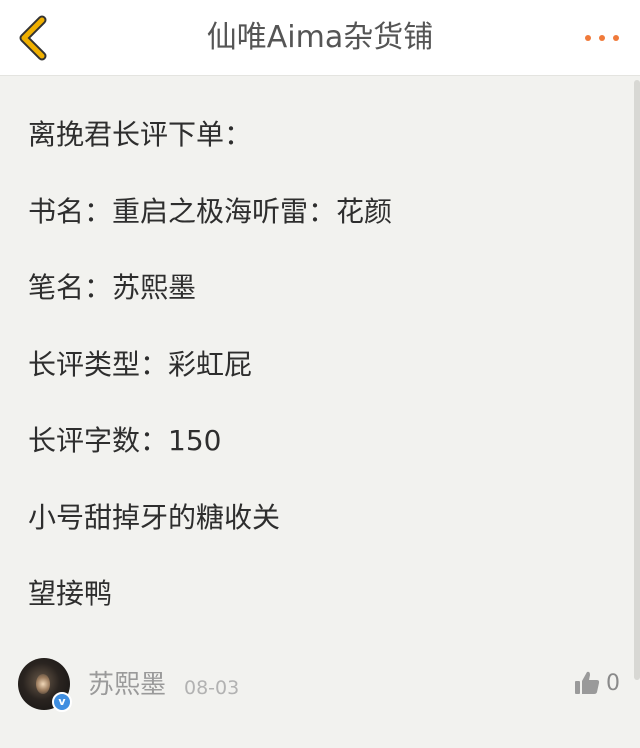 The height and width of the screenshot is (748, 640). I want to click on more-dots-icon, so click(602, 38).